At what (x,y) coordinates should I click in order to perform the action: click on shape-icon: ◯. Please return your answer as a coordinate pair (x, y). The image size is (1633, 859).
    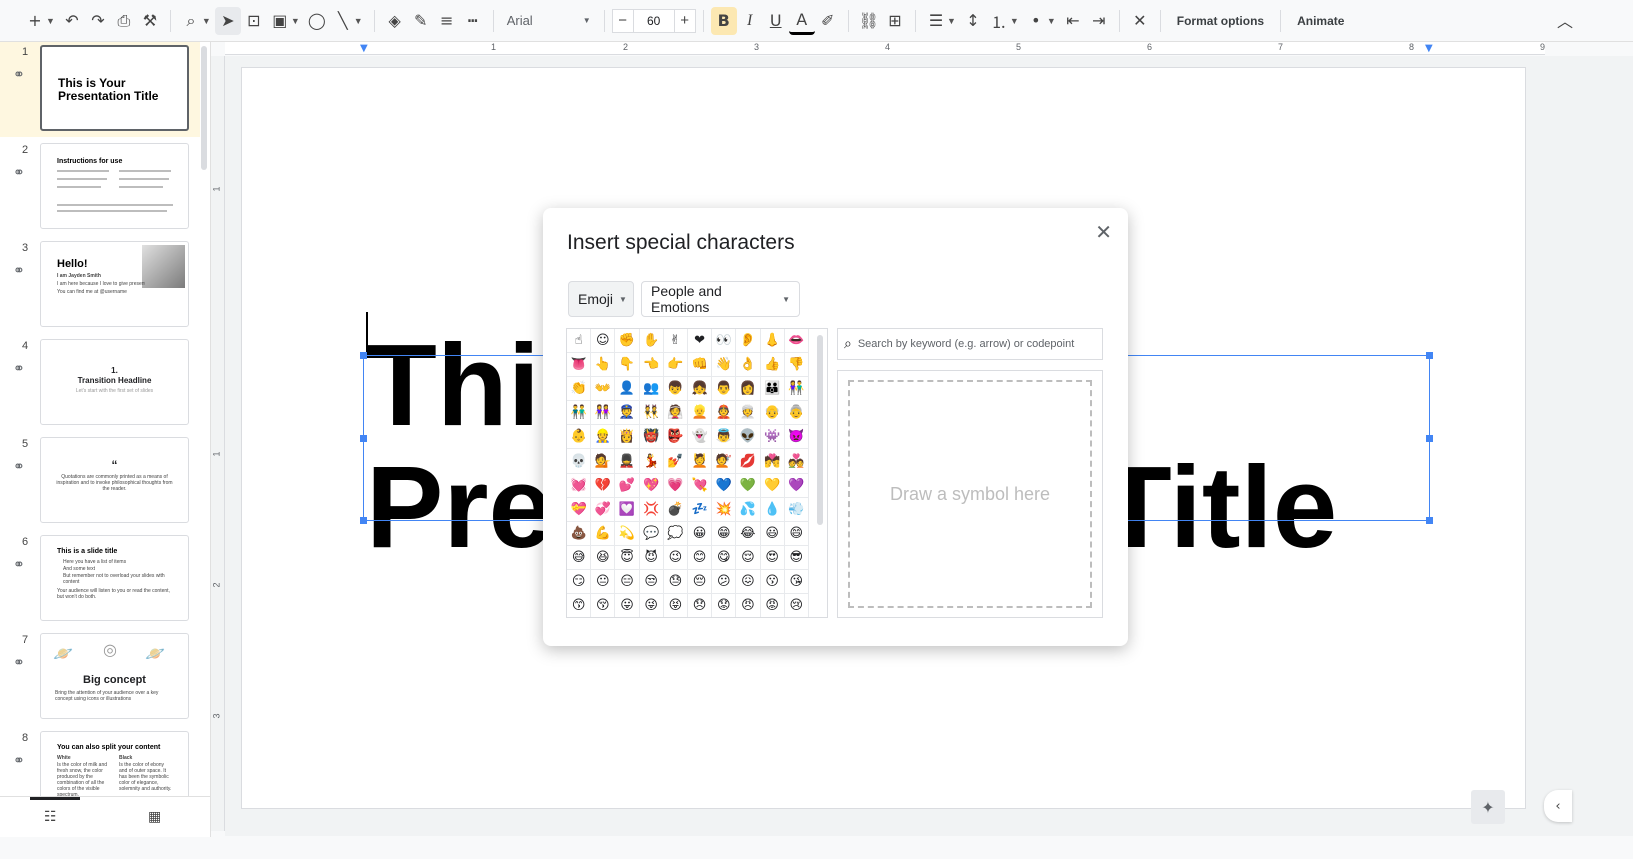
    Looking at the image, I should click on (317, 21).